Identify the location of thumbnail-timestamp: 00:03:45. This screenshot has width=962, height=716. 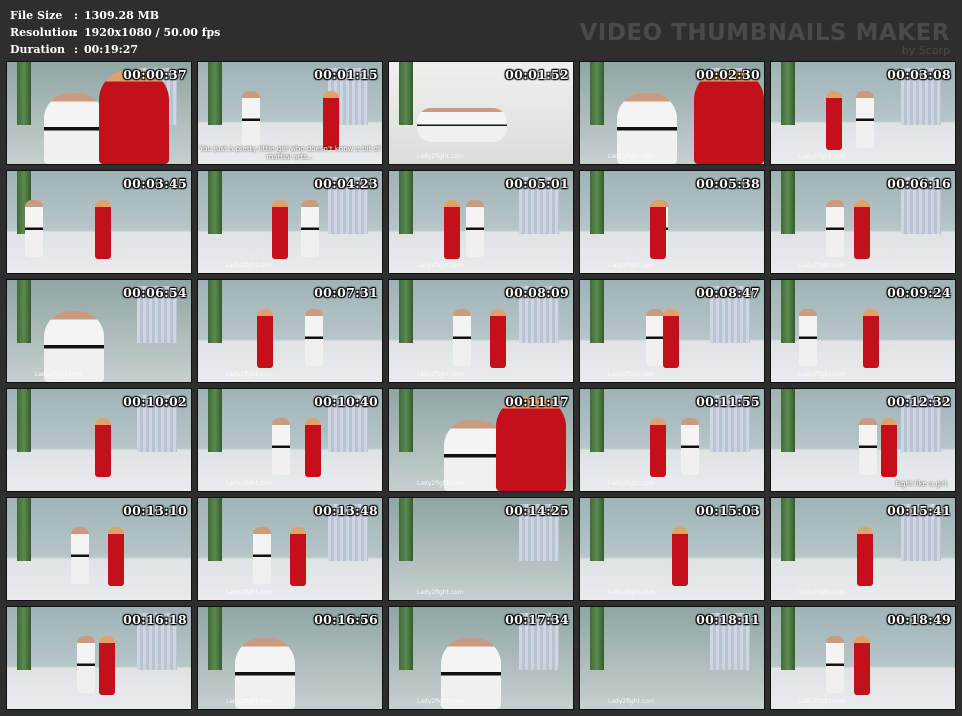
(155, 183).